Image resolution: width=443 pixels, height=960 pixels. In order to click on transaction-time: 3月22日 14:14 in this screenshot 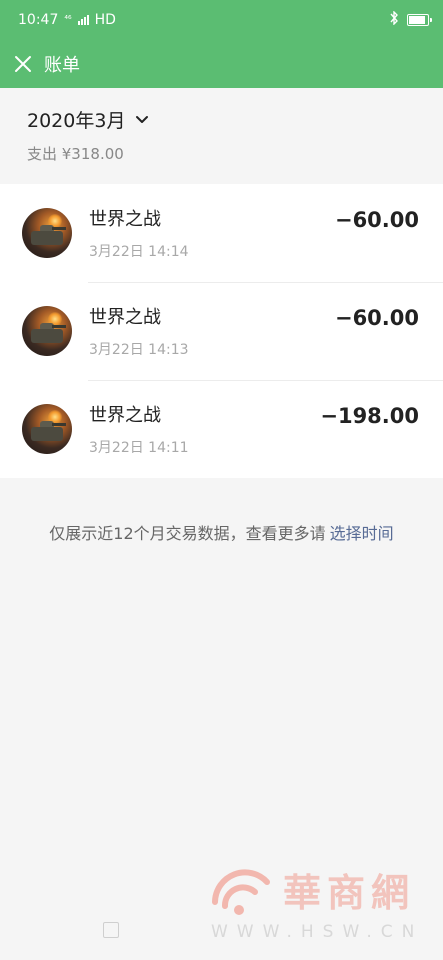, I will do `click(139, 252)`.